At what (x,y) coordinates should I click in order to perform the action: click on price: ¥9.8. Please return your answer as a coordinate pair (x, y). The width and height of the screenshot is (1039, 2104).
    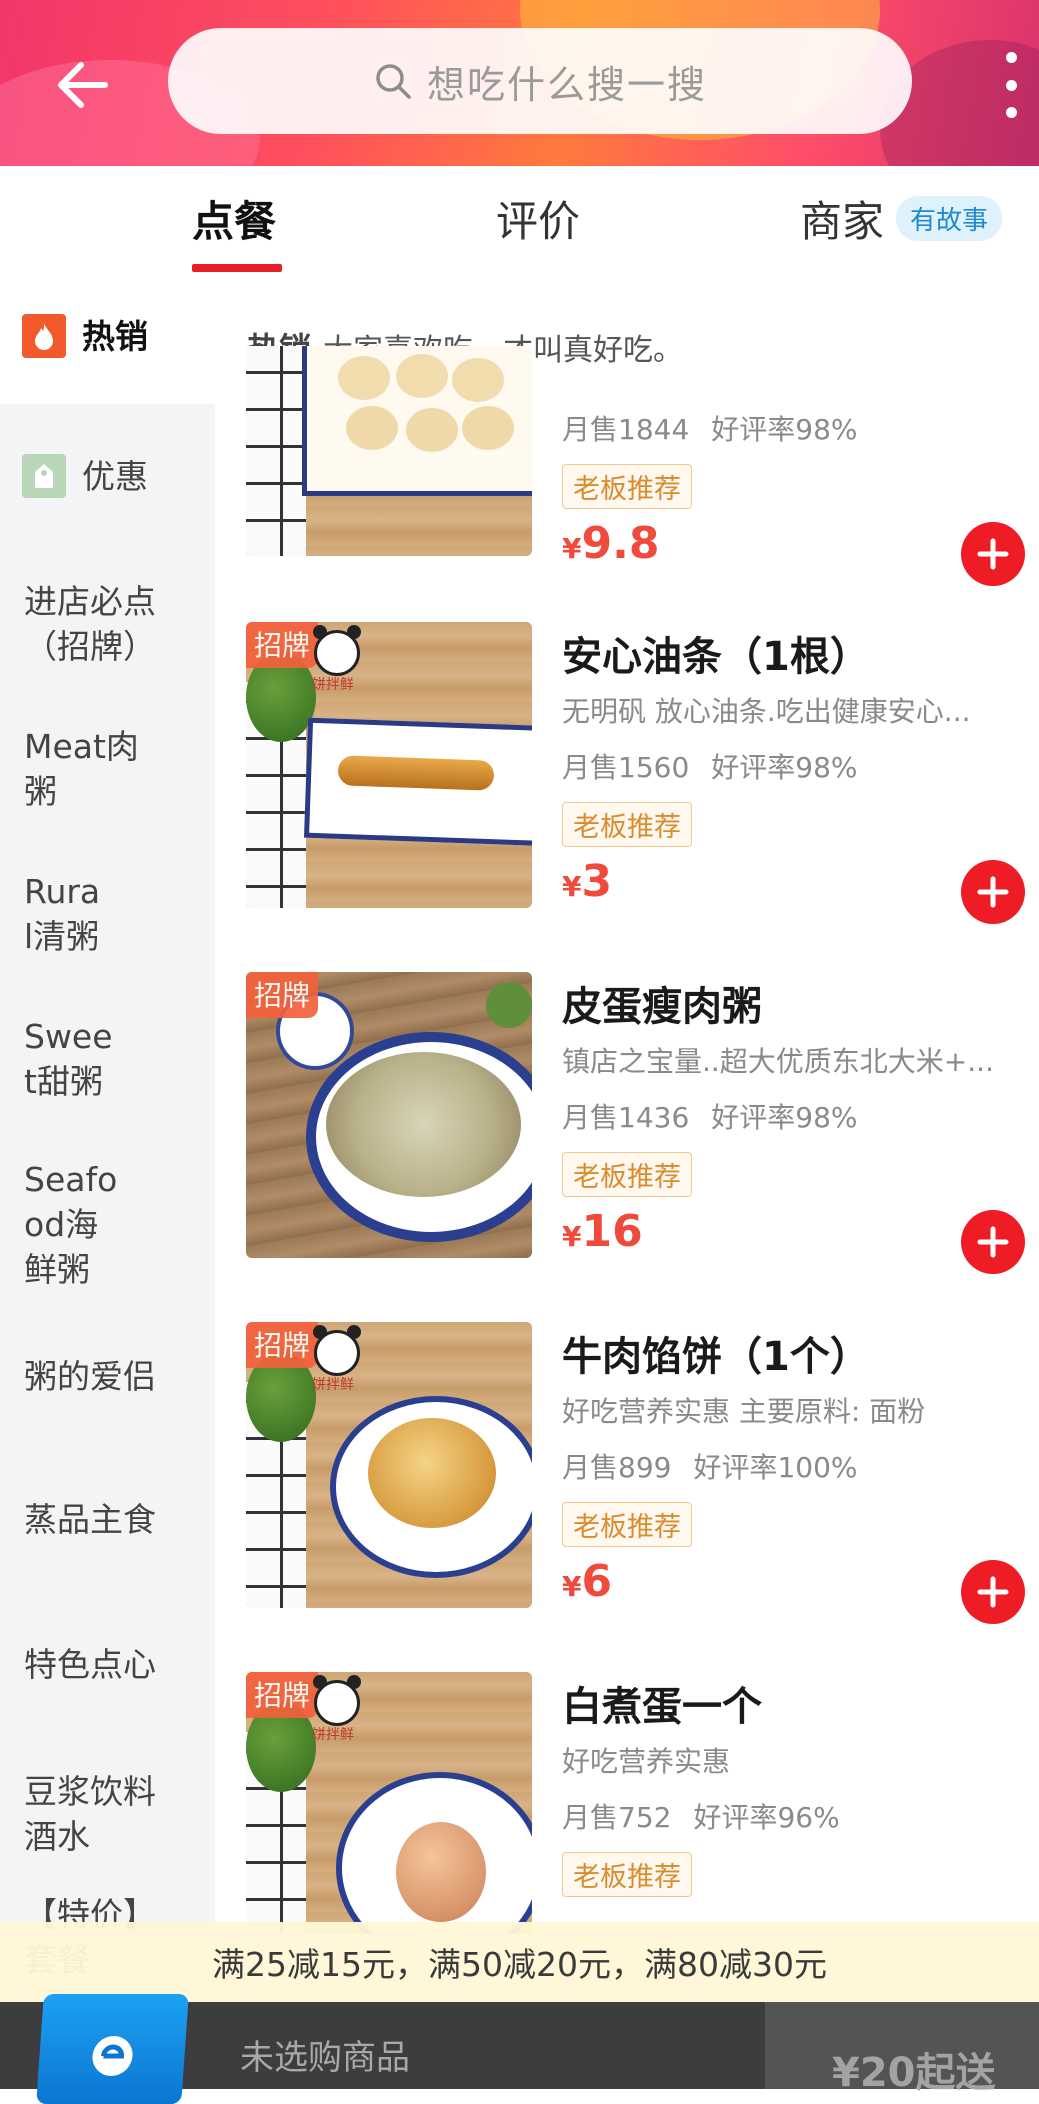
    Looking at the image, I should click on (610, 543).